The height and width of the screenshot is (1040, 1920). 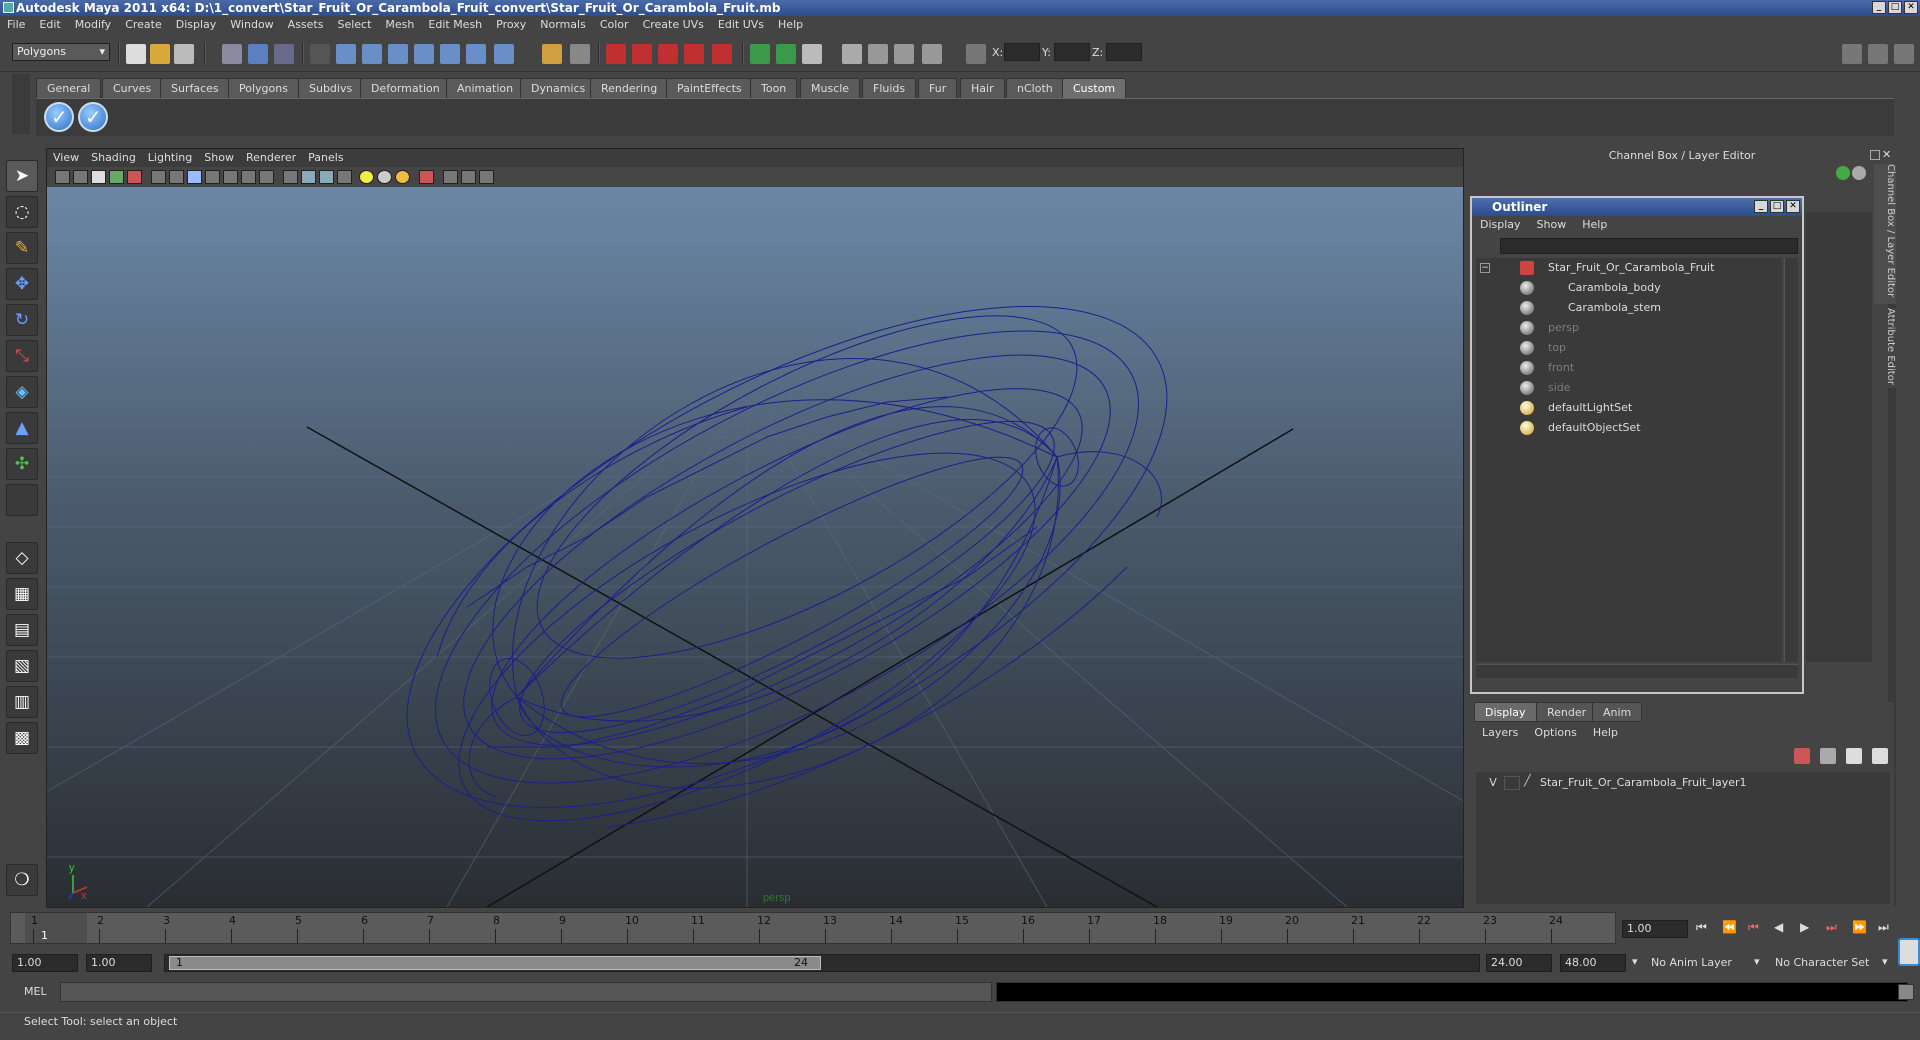 I want to click on xray-icon, so click(x=450, y=177).